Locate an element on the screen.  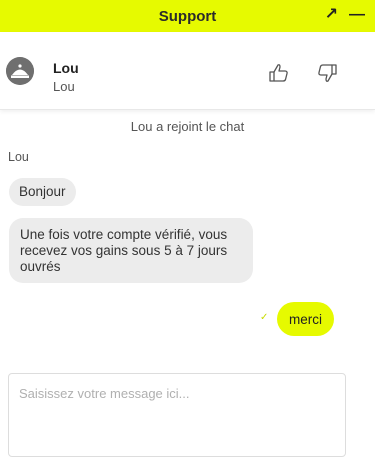
thumbs-down-icon is located at coordinates (327, 73).